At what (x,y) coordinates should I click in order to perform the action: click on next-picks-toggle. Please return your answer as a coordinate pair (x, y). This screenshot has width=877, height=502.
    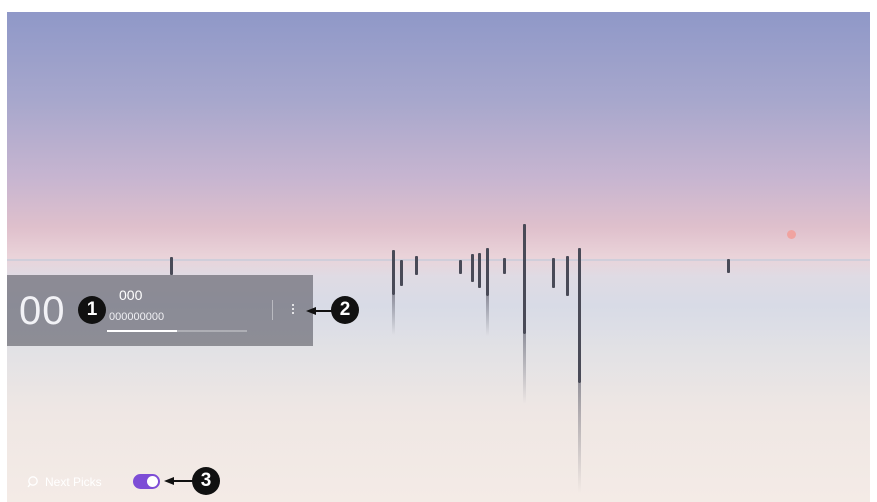
    Looking at the image, I should click on (146, 481).